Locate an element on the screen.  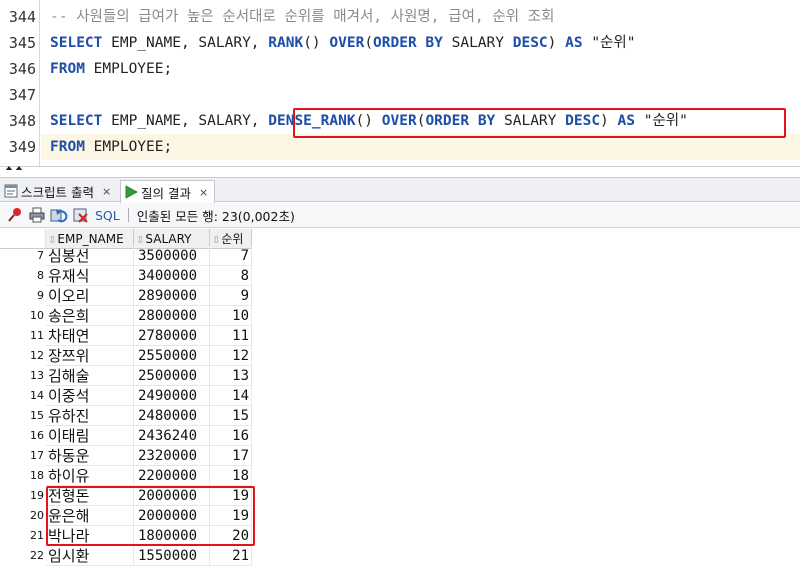
cell-rank: 9 is located at coordinates (231, 296).